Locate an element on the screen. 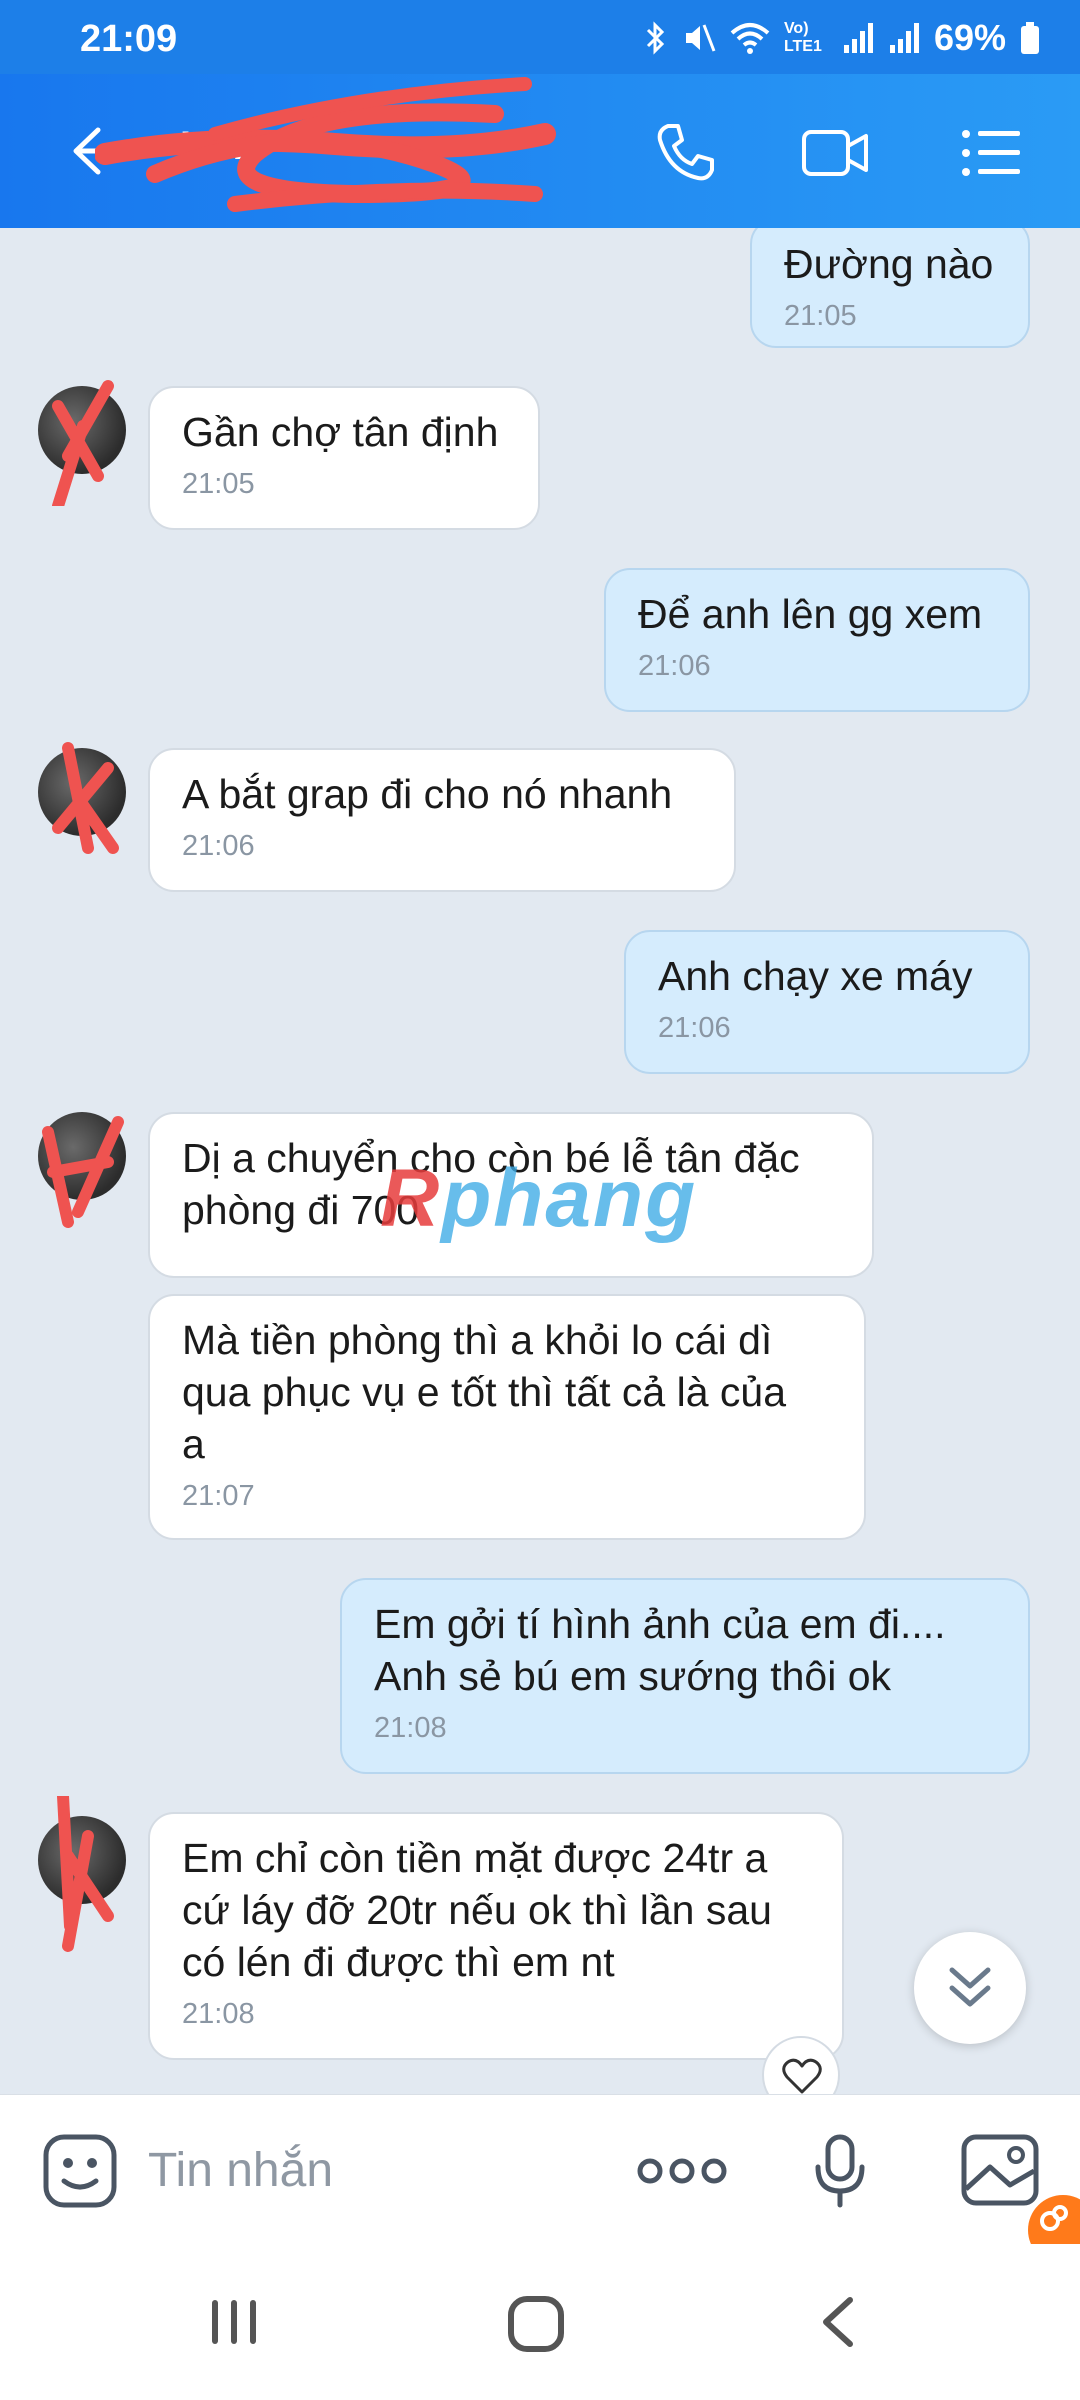 This screenshot has height=2400, width=1080. list-menu-icon is located at coordinates (991, 153).